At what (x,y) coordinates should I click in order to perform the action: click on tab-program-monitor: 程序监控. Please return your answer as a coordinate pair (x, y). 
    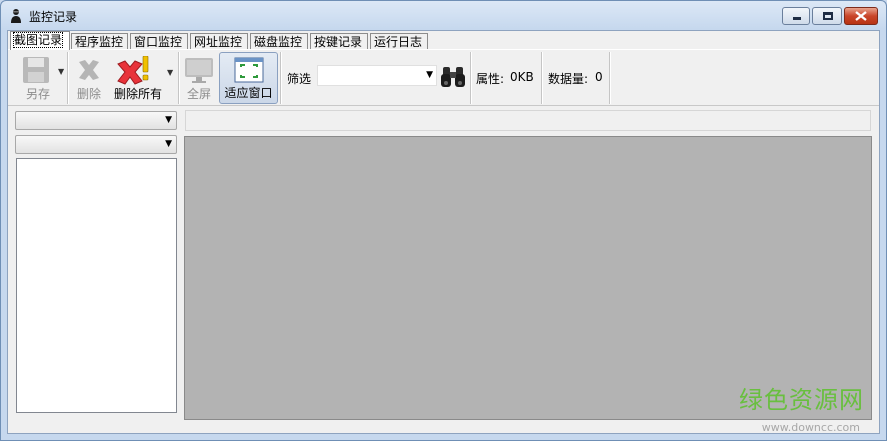
    Looking at the image, I should click on (99, 41).